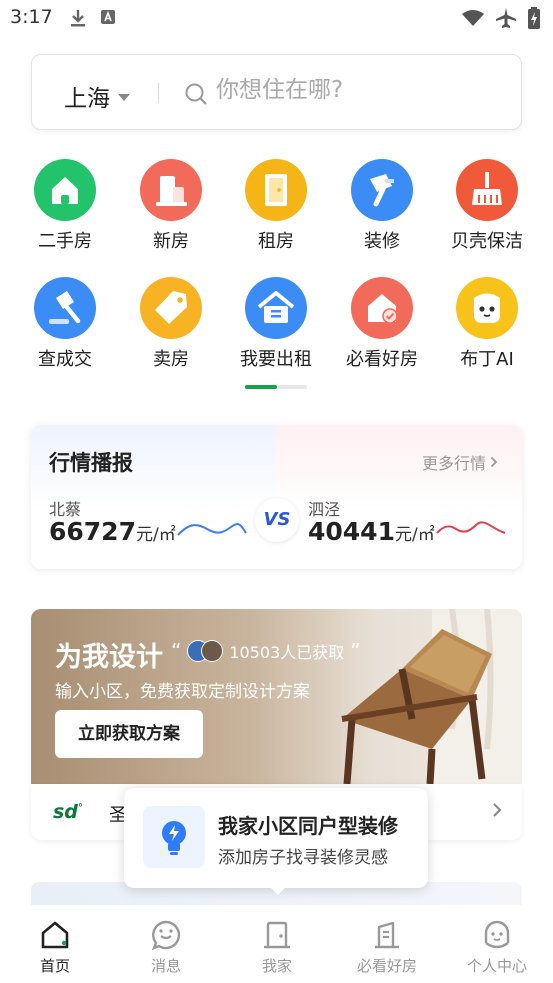  Describe the element at coordinates (386, 966) in the screenshot. I see `tab-label: 必看好房` at that location.